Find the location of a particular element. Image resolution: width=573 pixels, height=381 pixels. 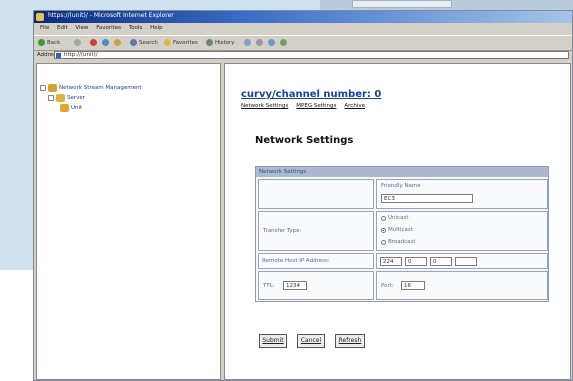

print-icon is located at coordinates (259, 42).